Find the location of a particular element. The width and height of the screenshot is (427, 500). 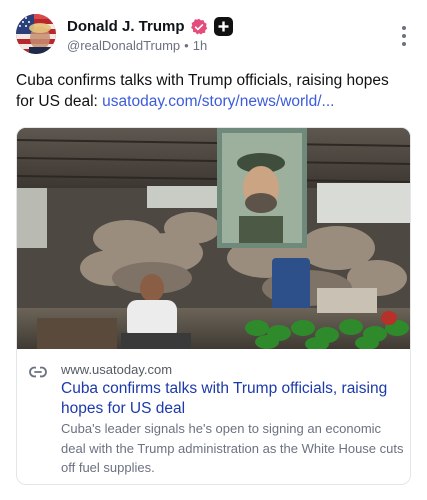

name-row: Donald J. Trump is located at coordinates (150, 26).